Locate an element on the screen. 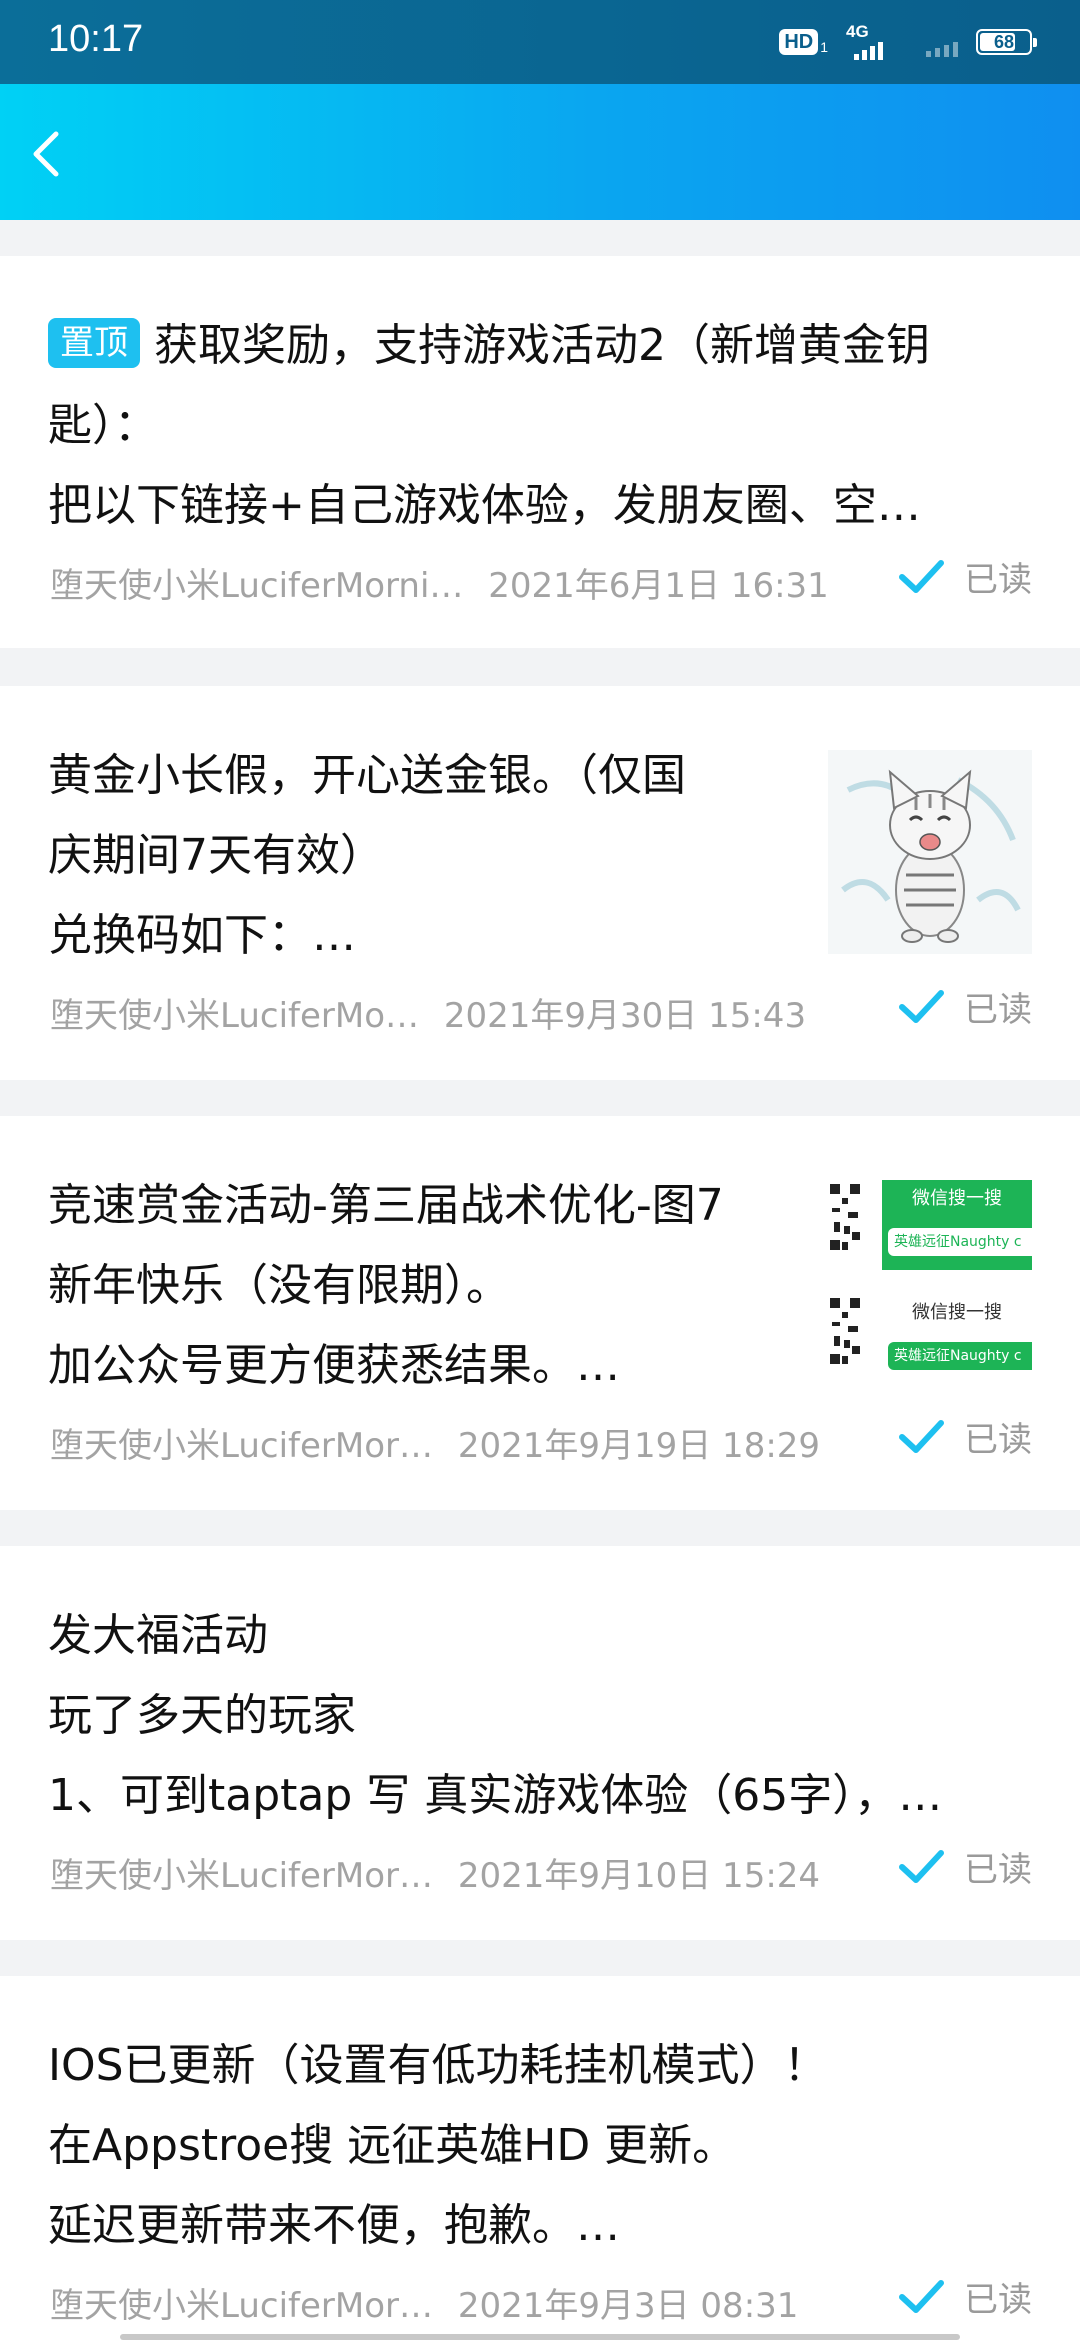  home-indicator is located at coordinates (540, 2337).